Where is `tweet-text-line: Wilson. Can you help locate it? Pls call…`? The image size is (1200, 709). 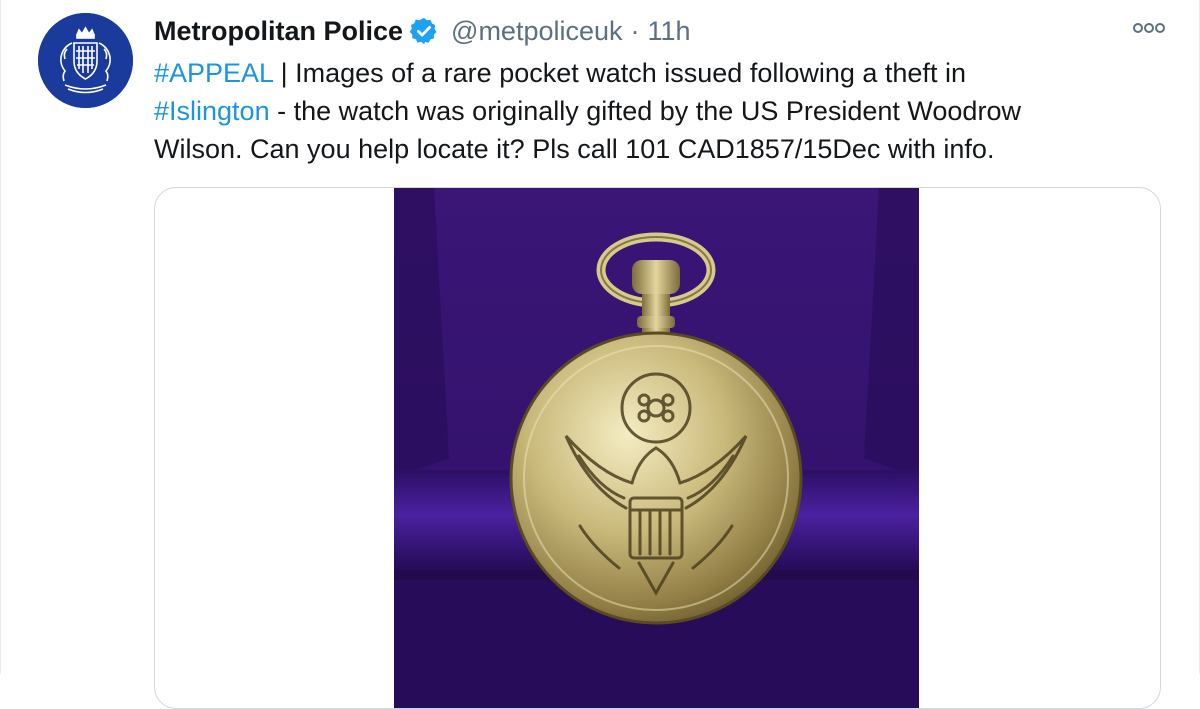 tweet-text-line: Wilson. Can you help locate it? Pls call… is located at coordinates (654, 149).